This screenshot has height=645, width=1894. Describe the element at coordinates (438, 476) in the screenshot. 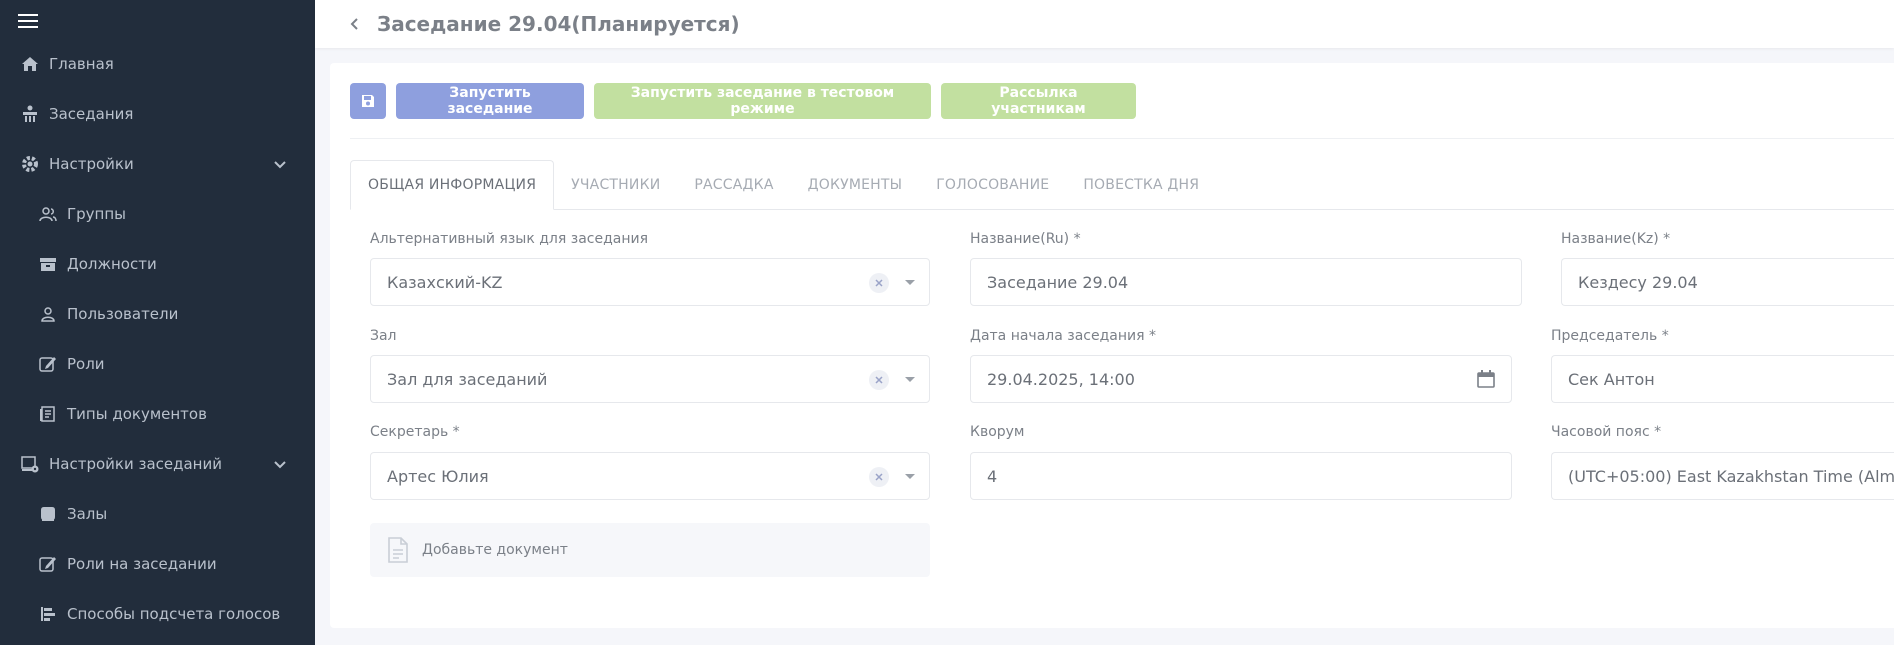

I see `secretary-value: Артес Юлия` at that location.